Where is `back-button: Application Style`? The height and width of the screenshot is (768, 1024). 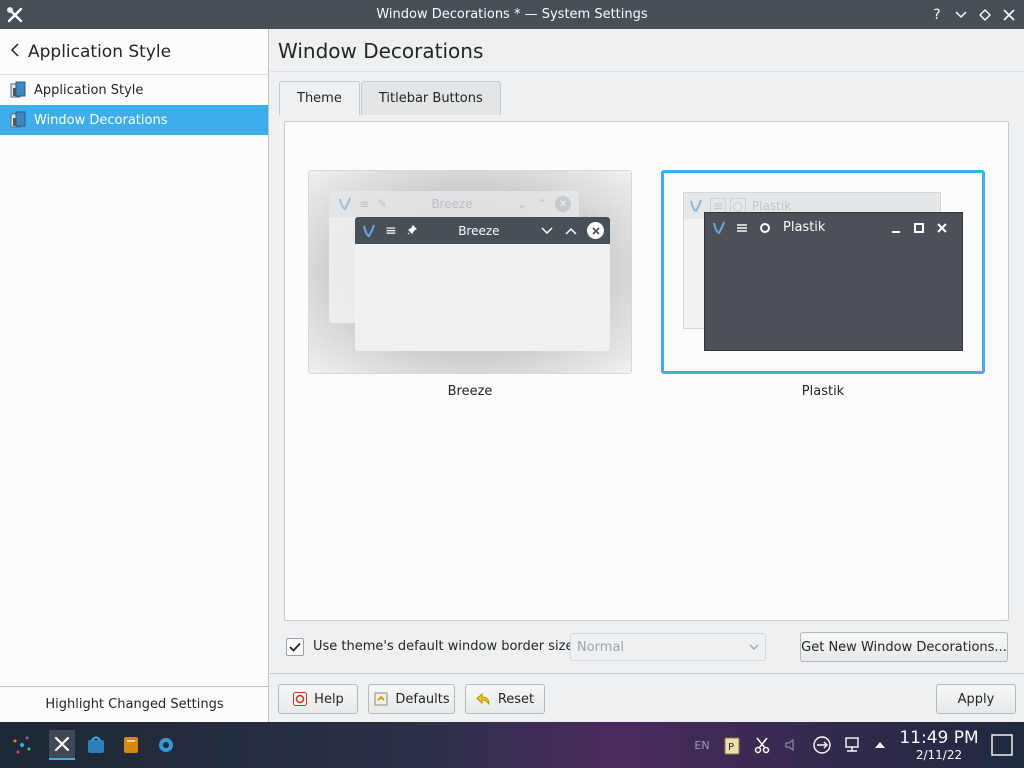
back-button: Application Style is located at coordinates (134, 52).